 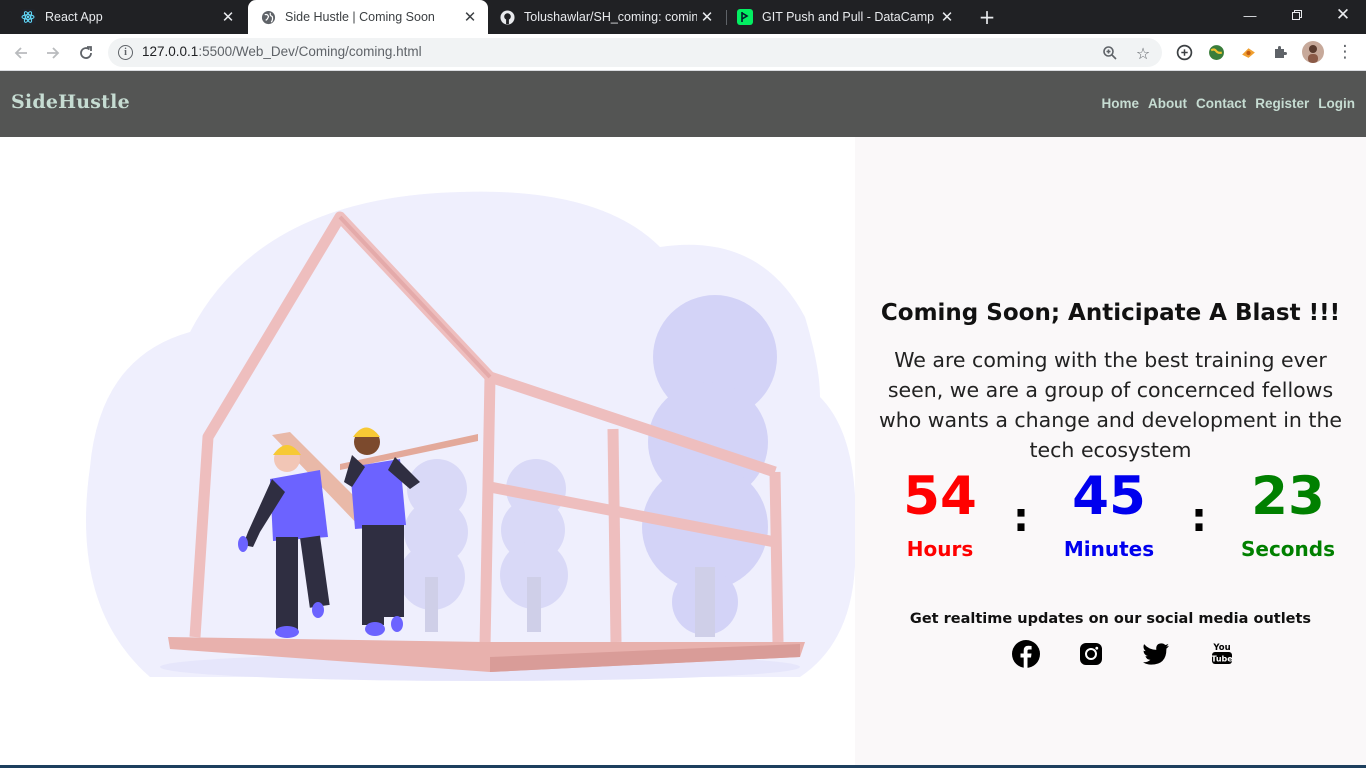 I want to click on tab-react-app: React App ✕, so click(x=124, y=17).